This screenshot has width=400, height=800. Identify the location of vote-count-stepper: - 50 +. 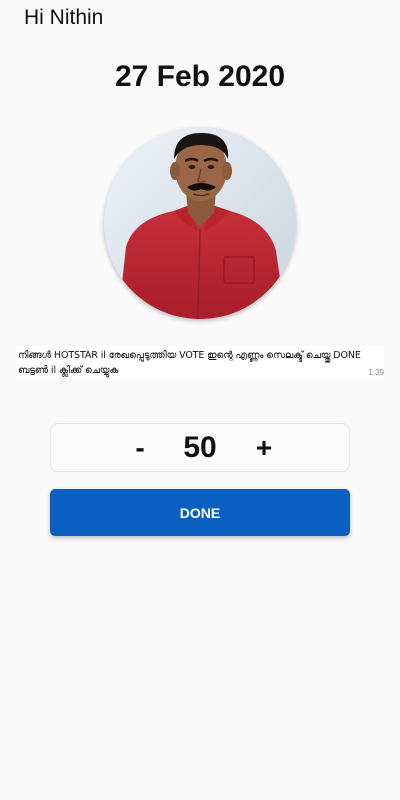
(200, 447).